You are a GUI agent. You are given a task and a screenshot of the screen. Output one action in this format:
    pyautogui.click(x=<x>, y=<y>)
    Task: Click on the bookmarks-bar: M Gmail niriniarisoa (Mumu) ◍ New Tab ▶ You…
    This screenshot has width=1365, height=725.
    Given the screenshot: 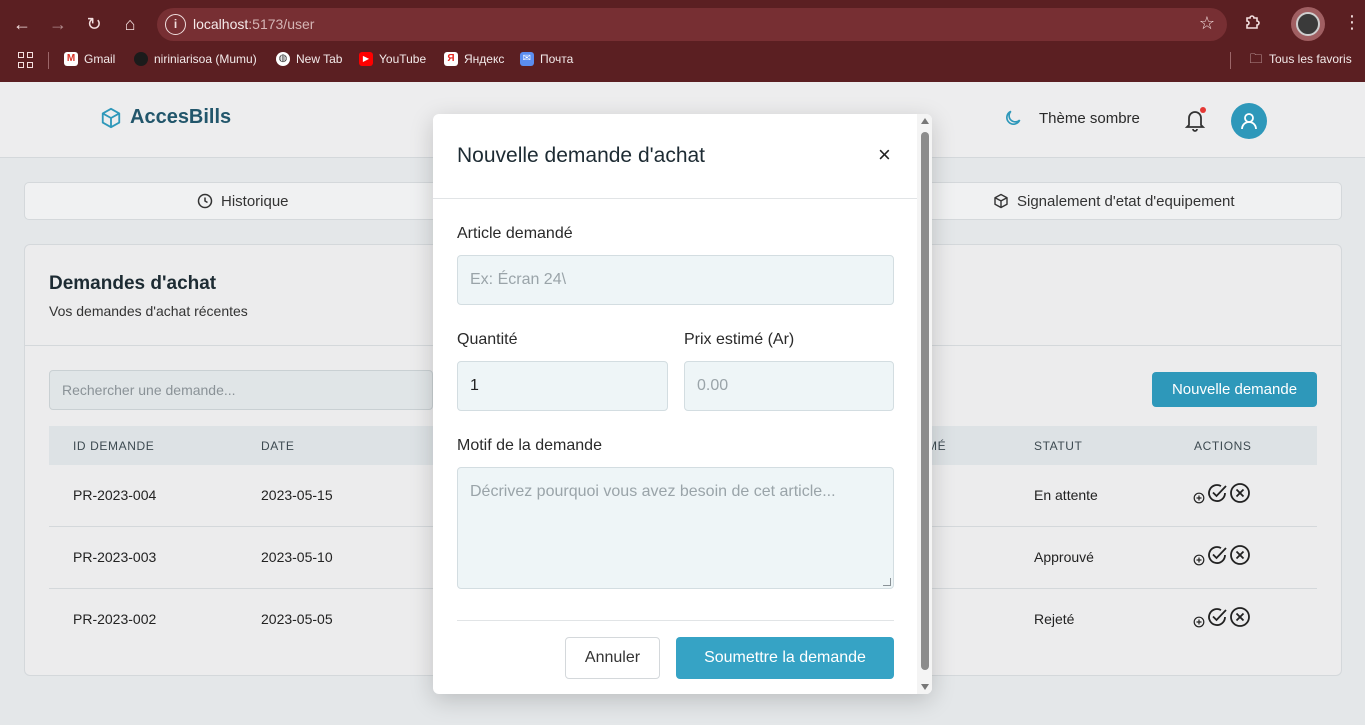 What is the action you would take?
    pyautogui.click(x=682, y=61)
    